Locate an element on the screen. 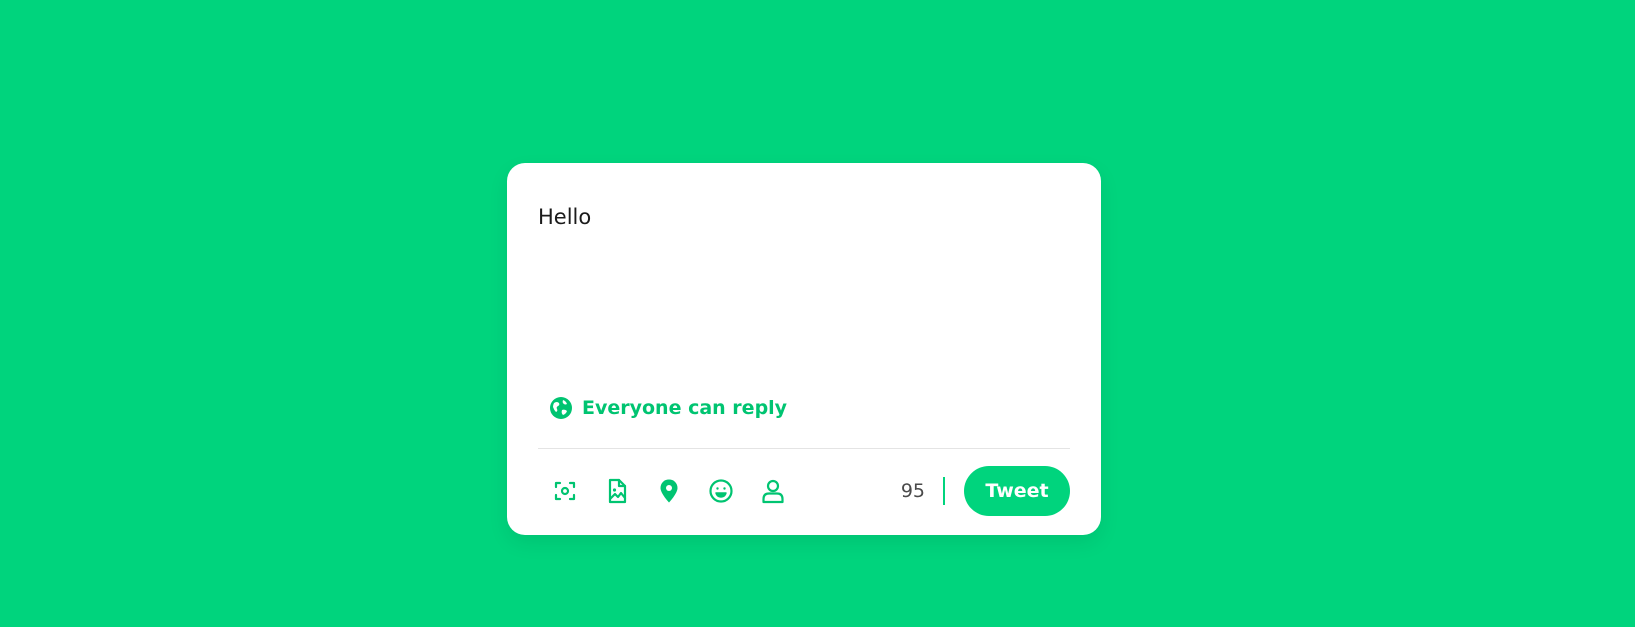  character-count: 95 is located at coordinates (912, 491).